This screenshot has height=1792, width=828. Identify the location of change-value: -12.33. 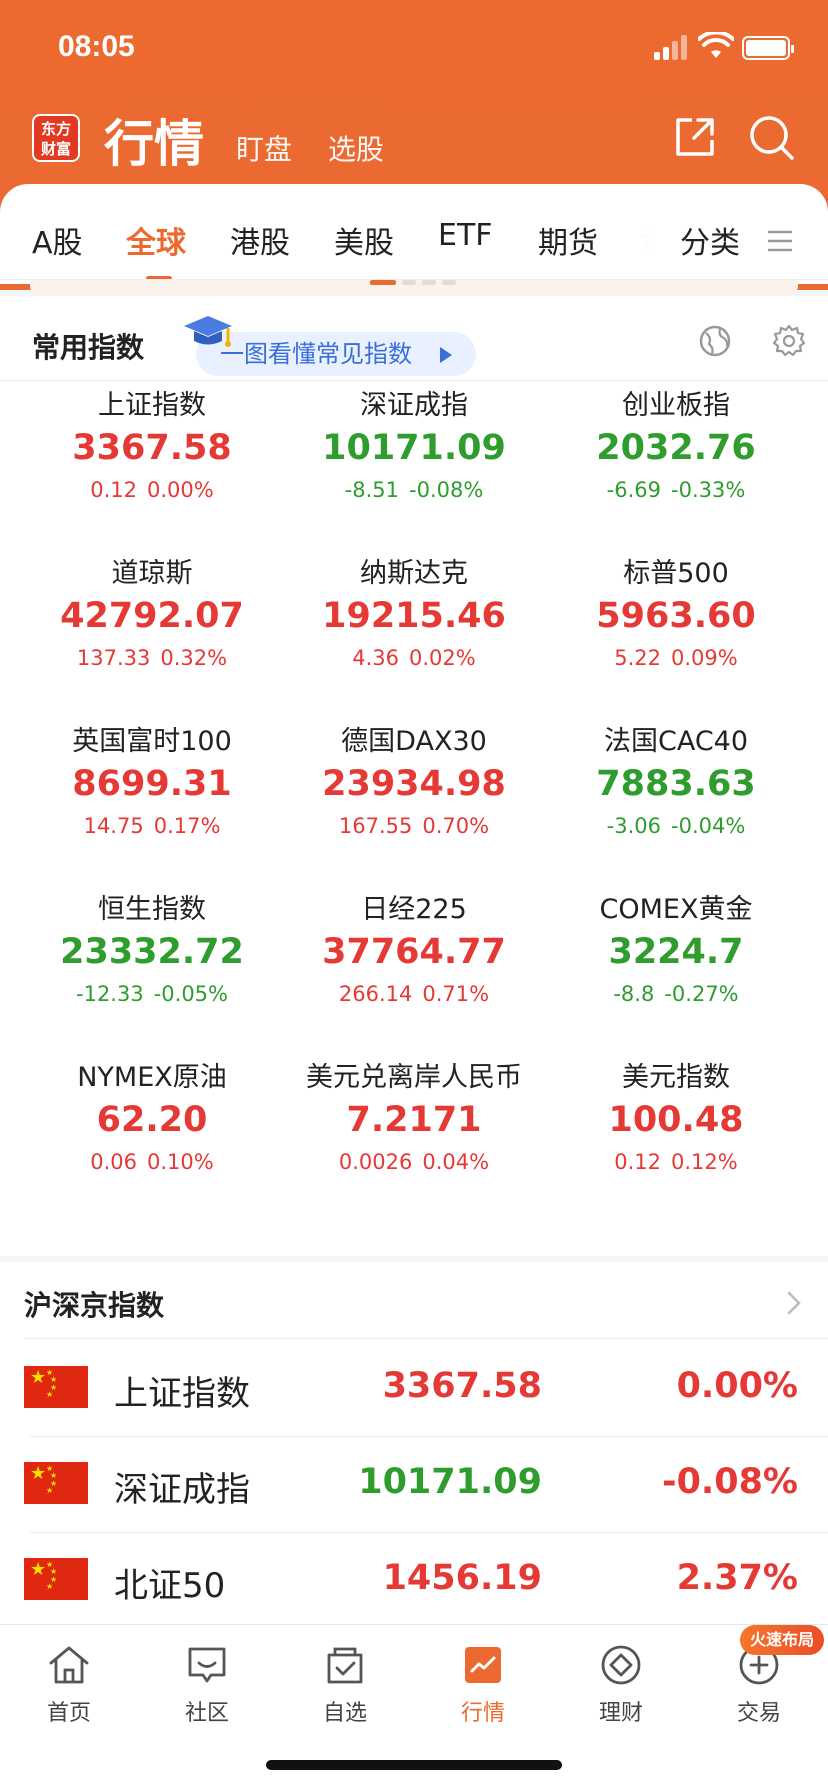
(110, 994).